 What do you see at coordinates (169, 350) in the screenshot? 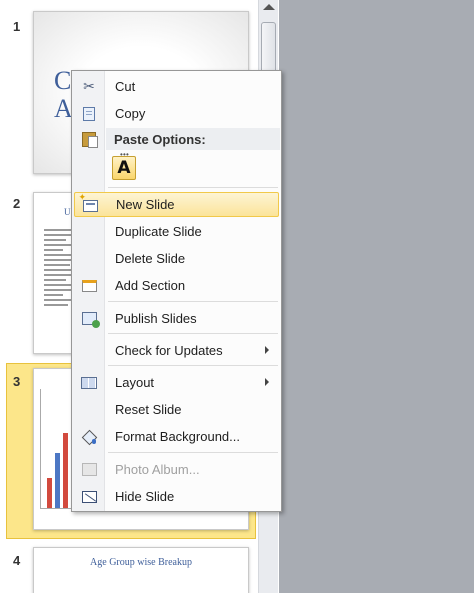
I see `menu-item-label: Check for Updates` at bounding box center [169, 350].